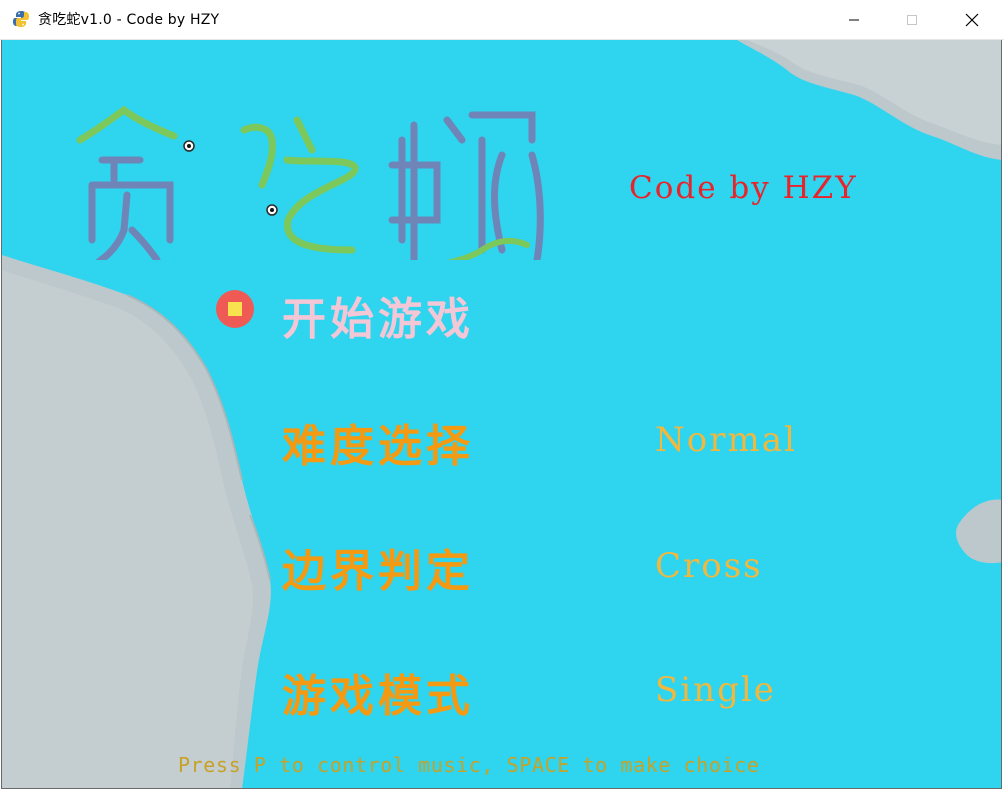  Describe the element at coordinates (743, 188) in the screenshot. I see `author-credit: Code by HZY` at that location.